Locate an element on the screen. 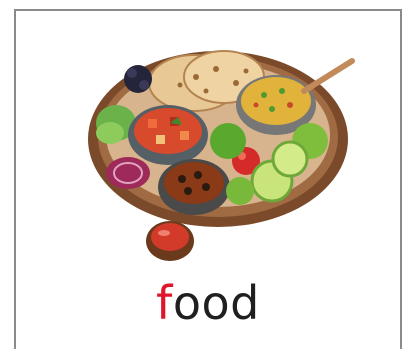 The image size is (416, 349). word-first-letter: f is located at coordinates (164, 303).